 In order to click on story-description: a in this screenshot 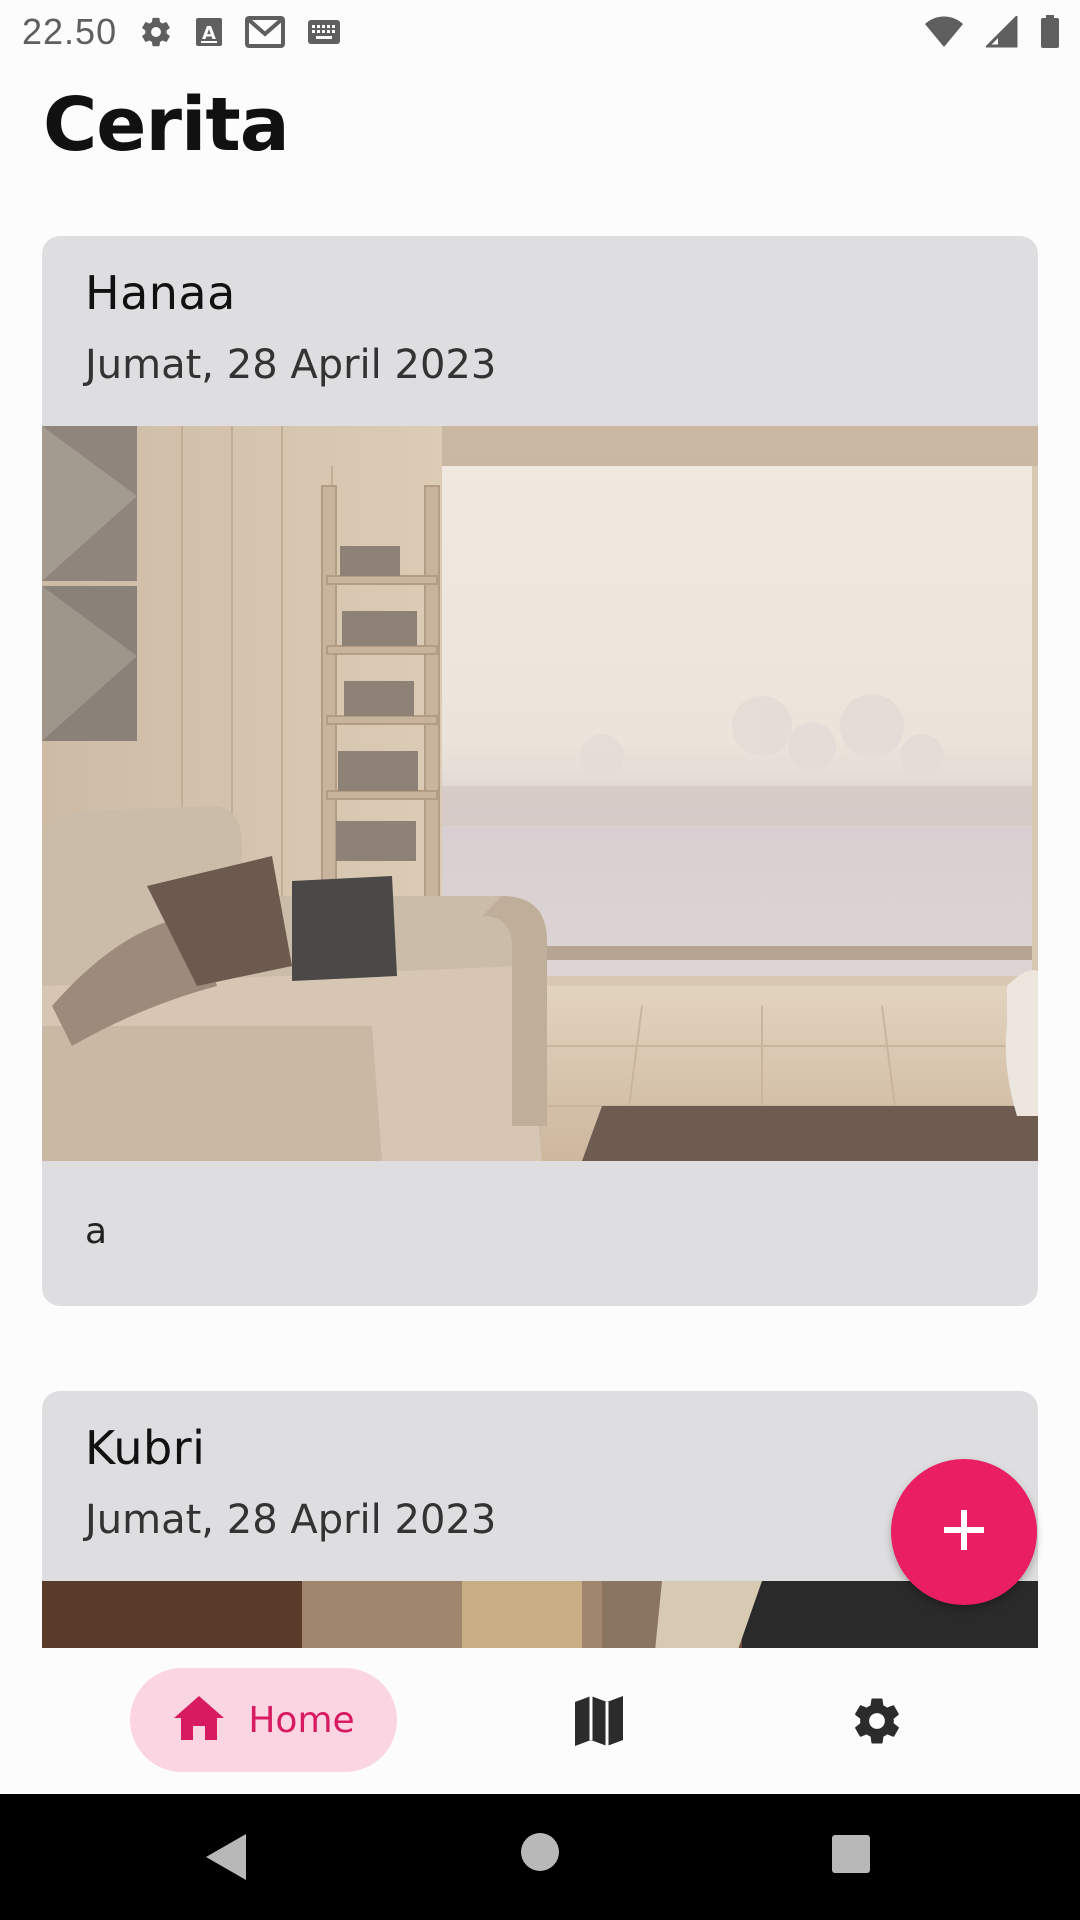, I will do `click(96, 1231)`.